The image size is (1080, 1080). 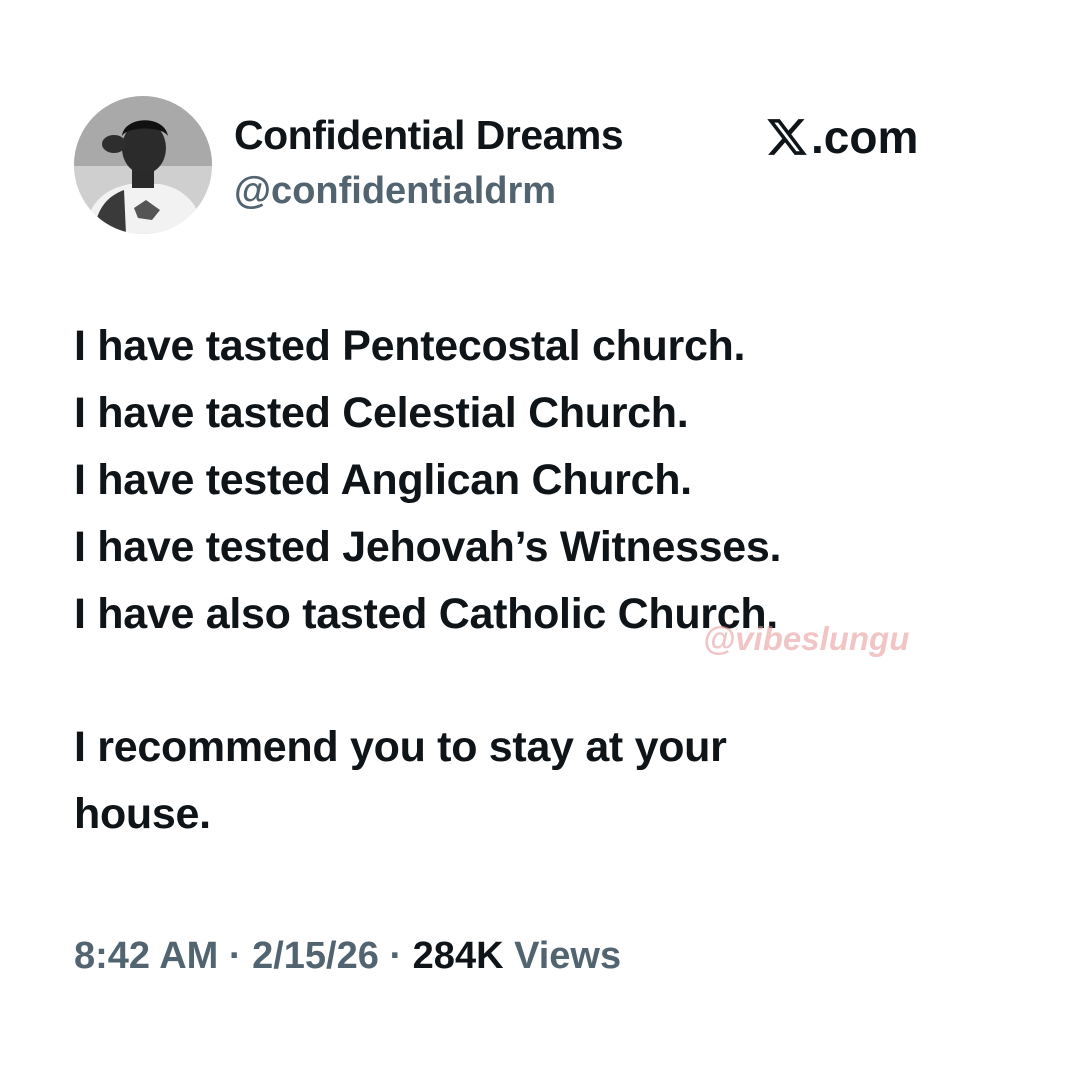 I want to click on views-label: Views, so click(x=568, y=956).